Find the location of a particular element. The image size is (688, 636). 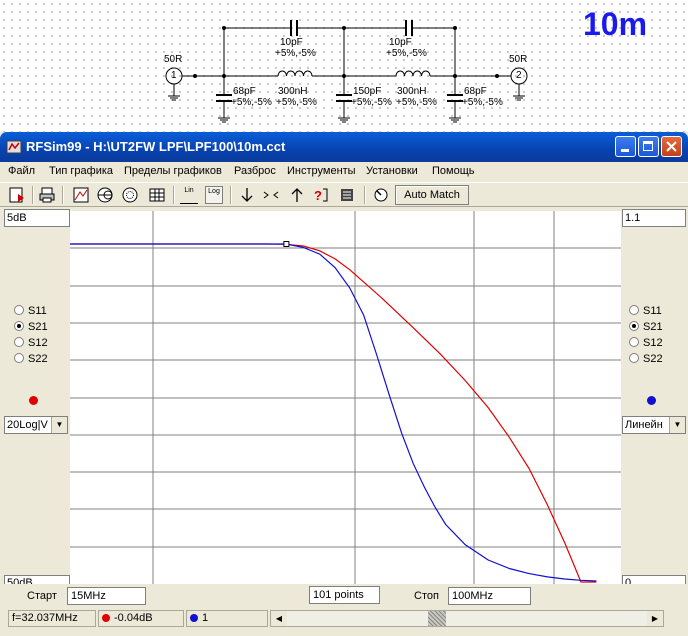

menu-settings: Установки is located at coordinates (392, 171).